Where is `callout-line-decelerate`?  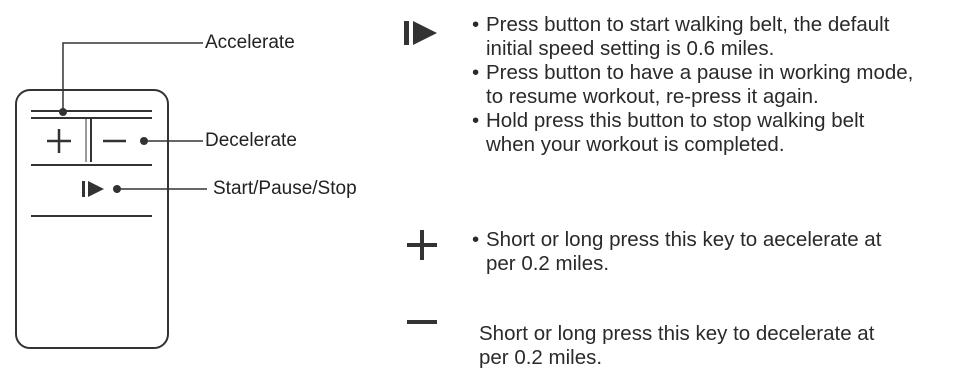
callout-line-decelerate is located at coordinates (171, 141).